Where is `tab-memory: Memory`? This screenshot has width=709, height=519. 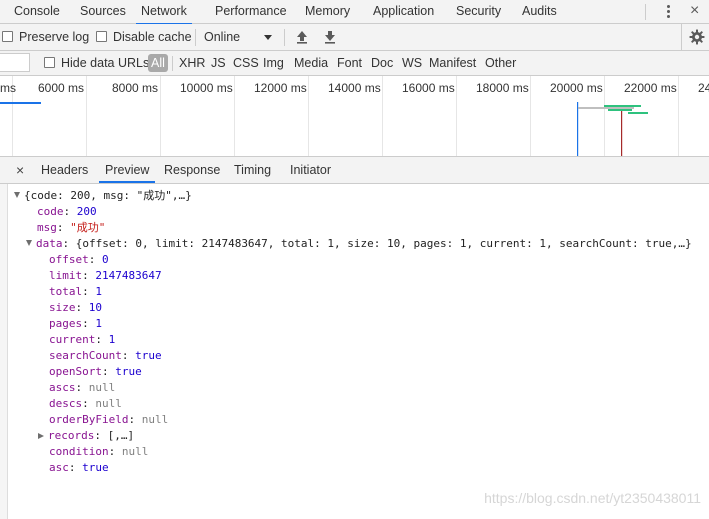 tab-memory: Memory is located at coordinates (327, 11).